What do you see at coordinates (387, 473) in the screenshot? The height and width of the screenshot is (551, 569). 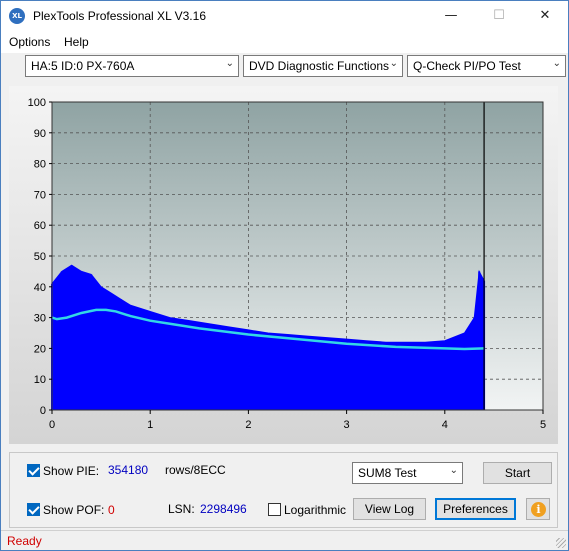 I see `sum-test-value: SUM8 Test` at bounding box center [387, 473].